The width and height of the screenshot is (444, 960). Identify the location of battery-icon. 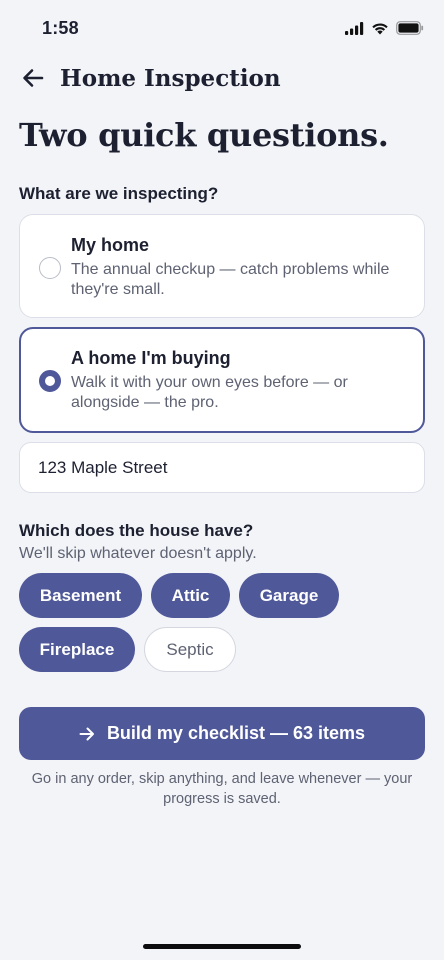
(410, 28).